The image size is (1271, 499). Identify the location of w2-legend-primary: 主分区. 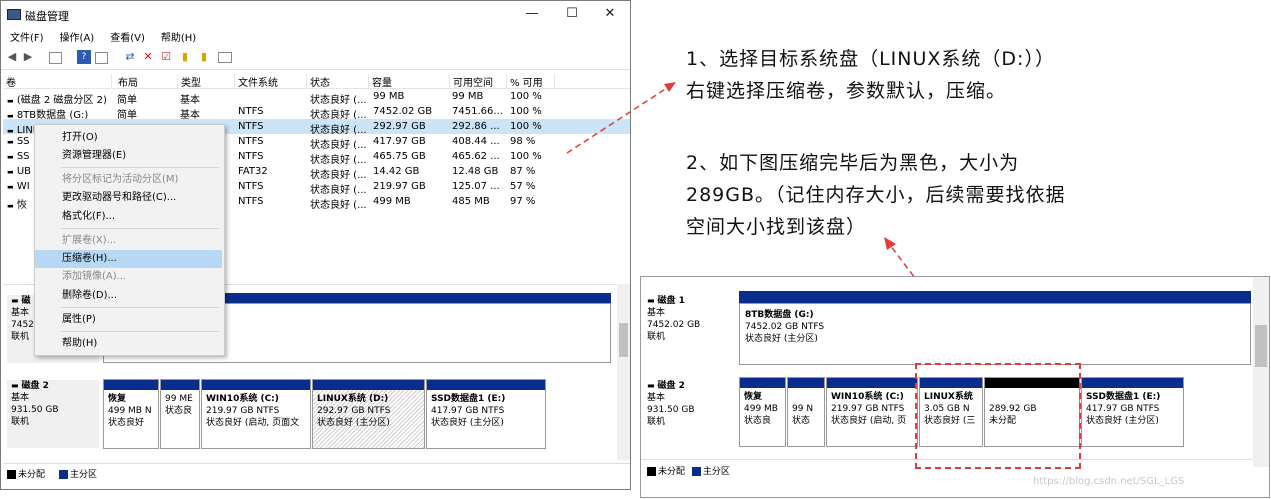
(716, 472).